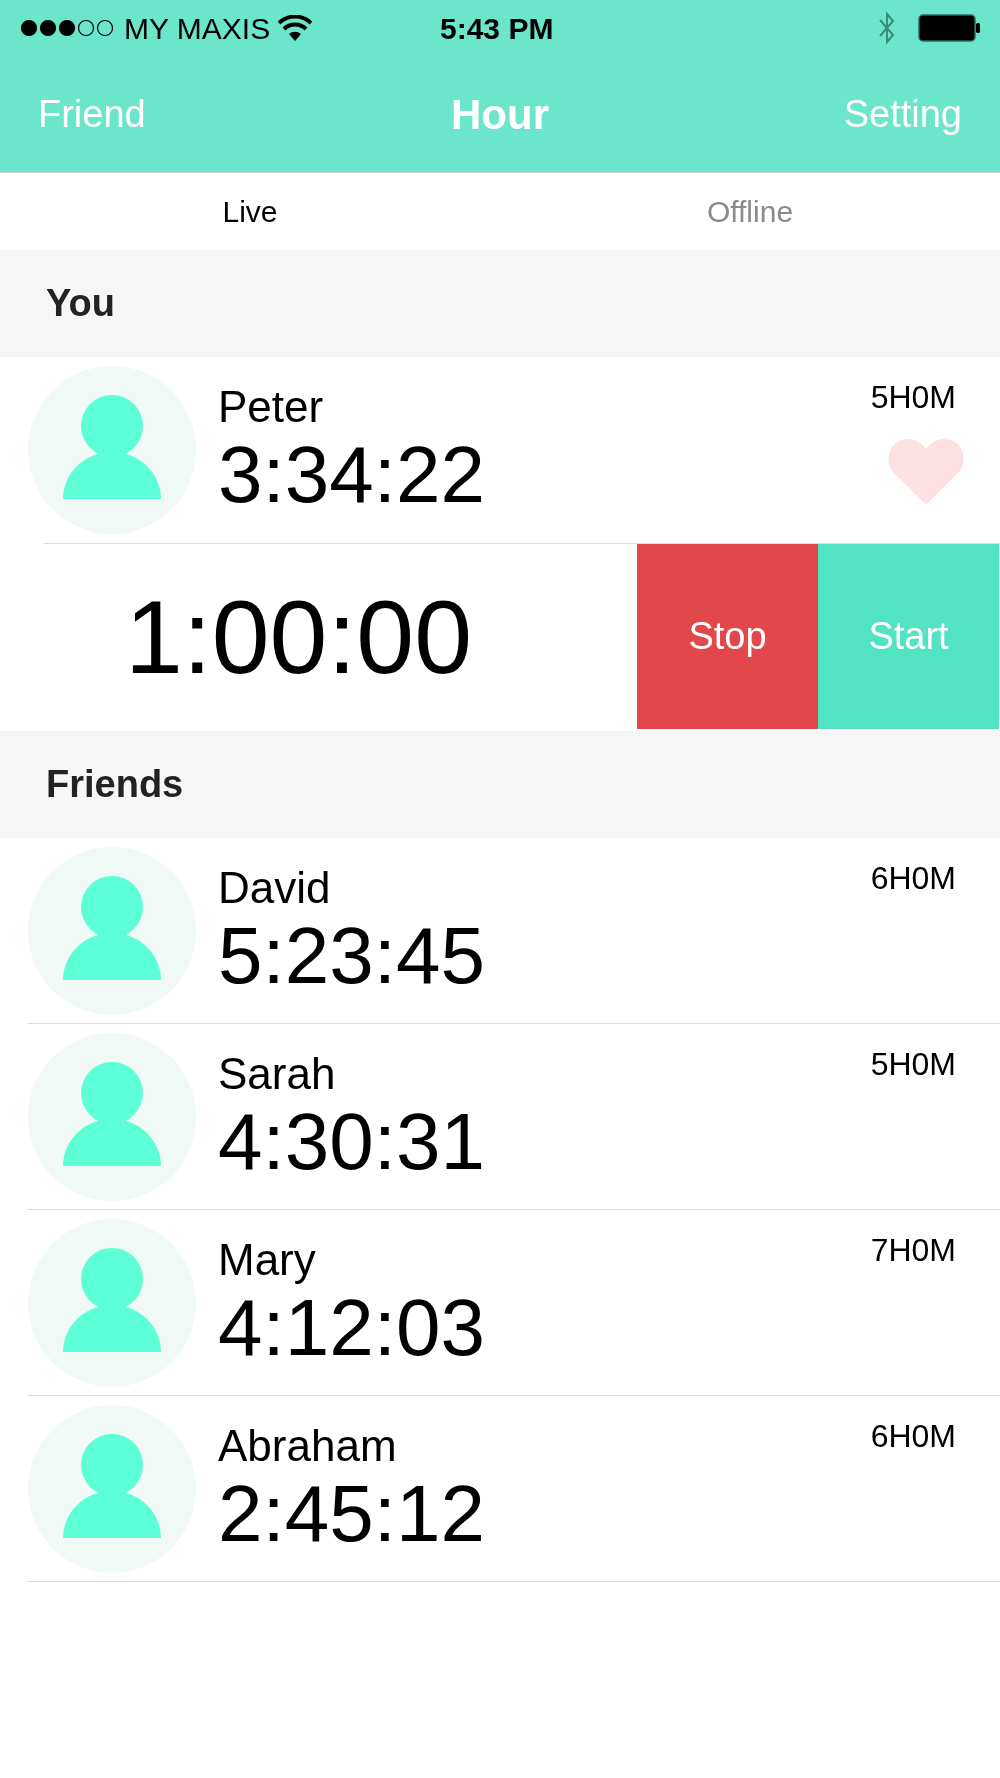 The image size is (1000, 1778). What do you see at coordinates (295, 28) in the screenshot?
I see `wifi-icon` at bounding box center [295, 28].